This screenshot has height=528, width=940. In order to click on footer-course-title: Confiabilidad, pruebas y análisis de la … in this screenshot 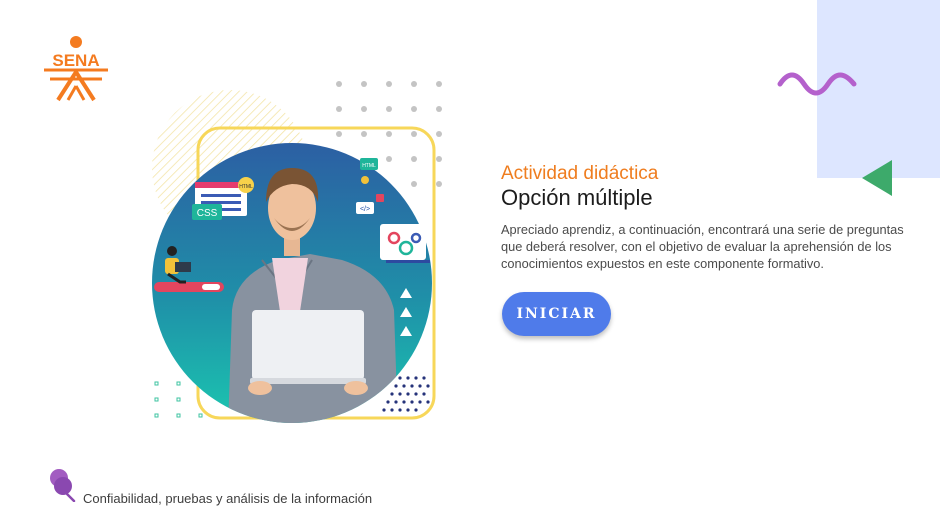, I will do `click(228, 498)`.